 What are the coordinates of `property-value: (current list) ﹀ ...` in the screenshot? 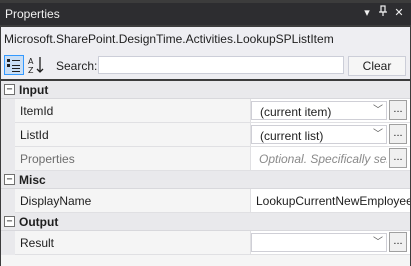 It's located at (330, 135).